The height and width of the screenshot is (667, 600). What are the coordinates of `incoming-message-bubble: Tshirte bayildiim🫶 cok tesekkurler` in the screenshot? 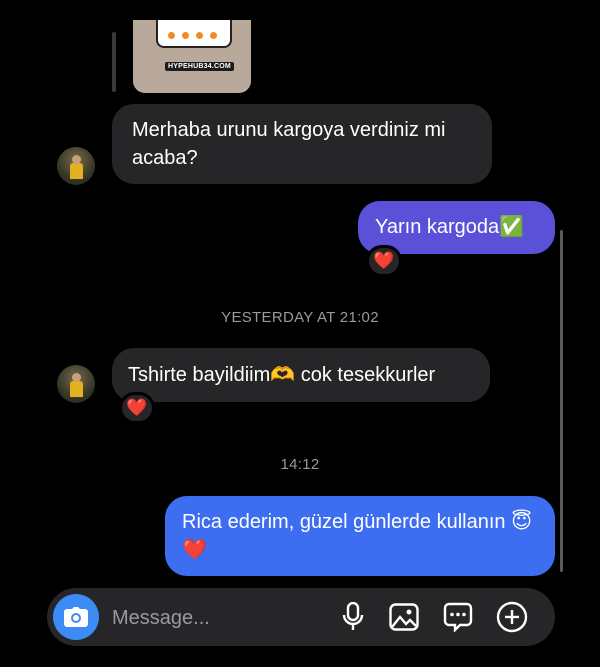 It's located at (301, 375).